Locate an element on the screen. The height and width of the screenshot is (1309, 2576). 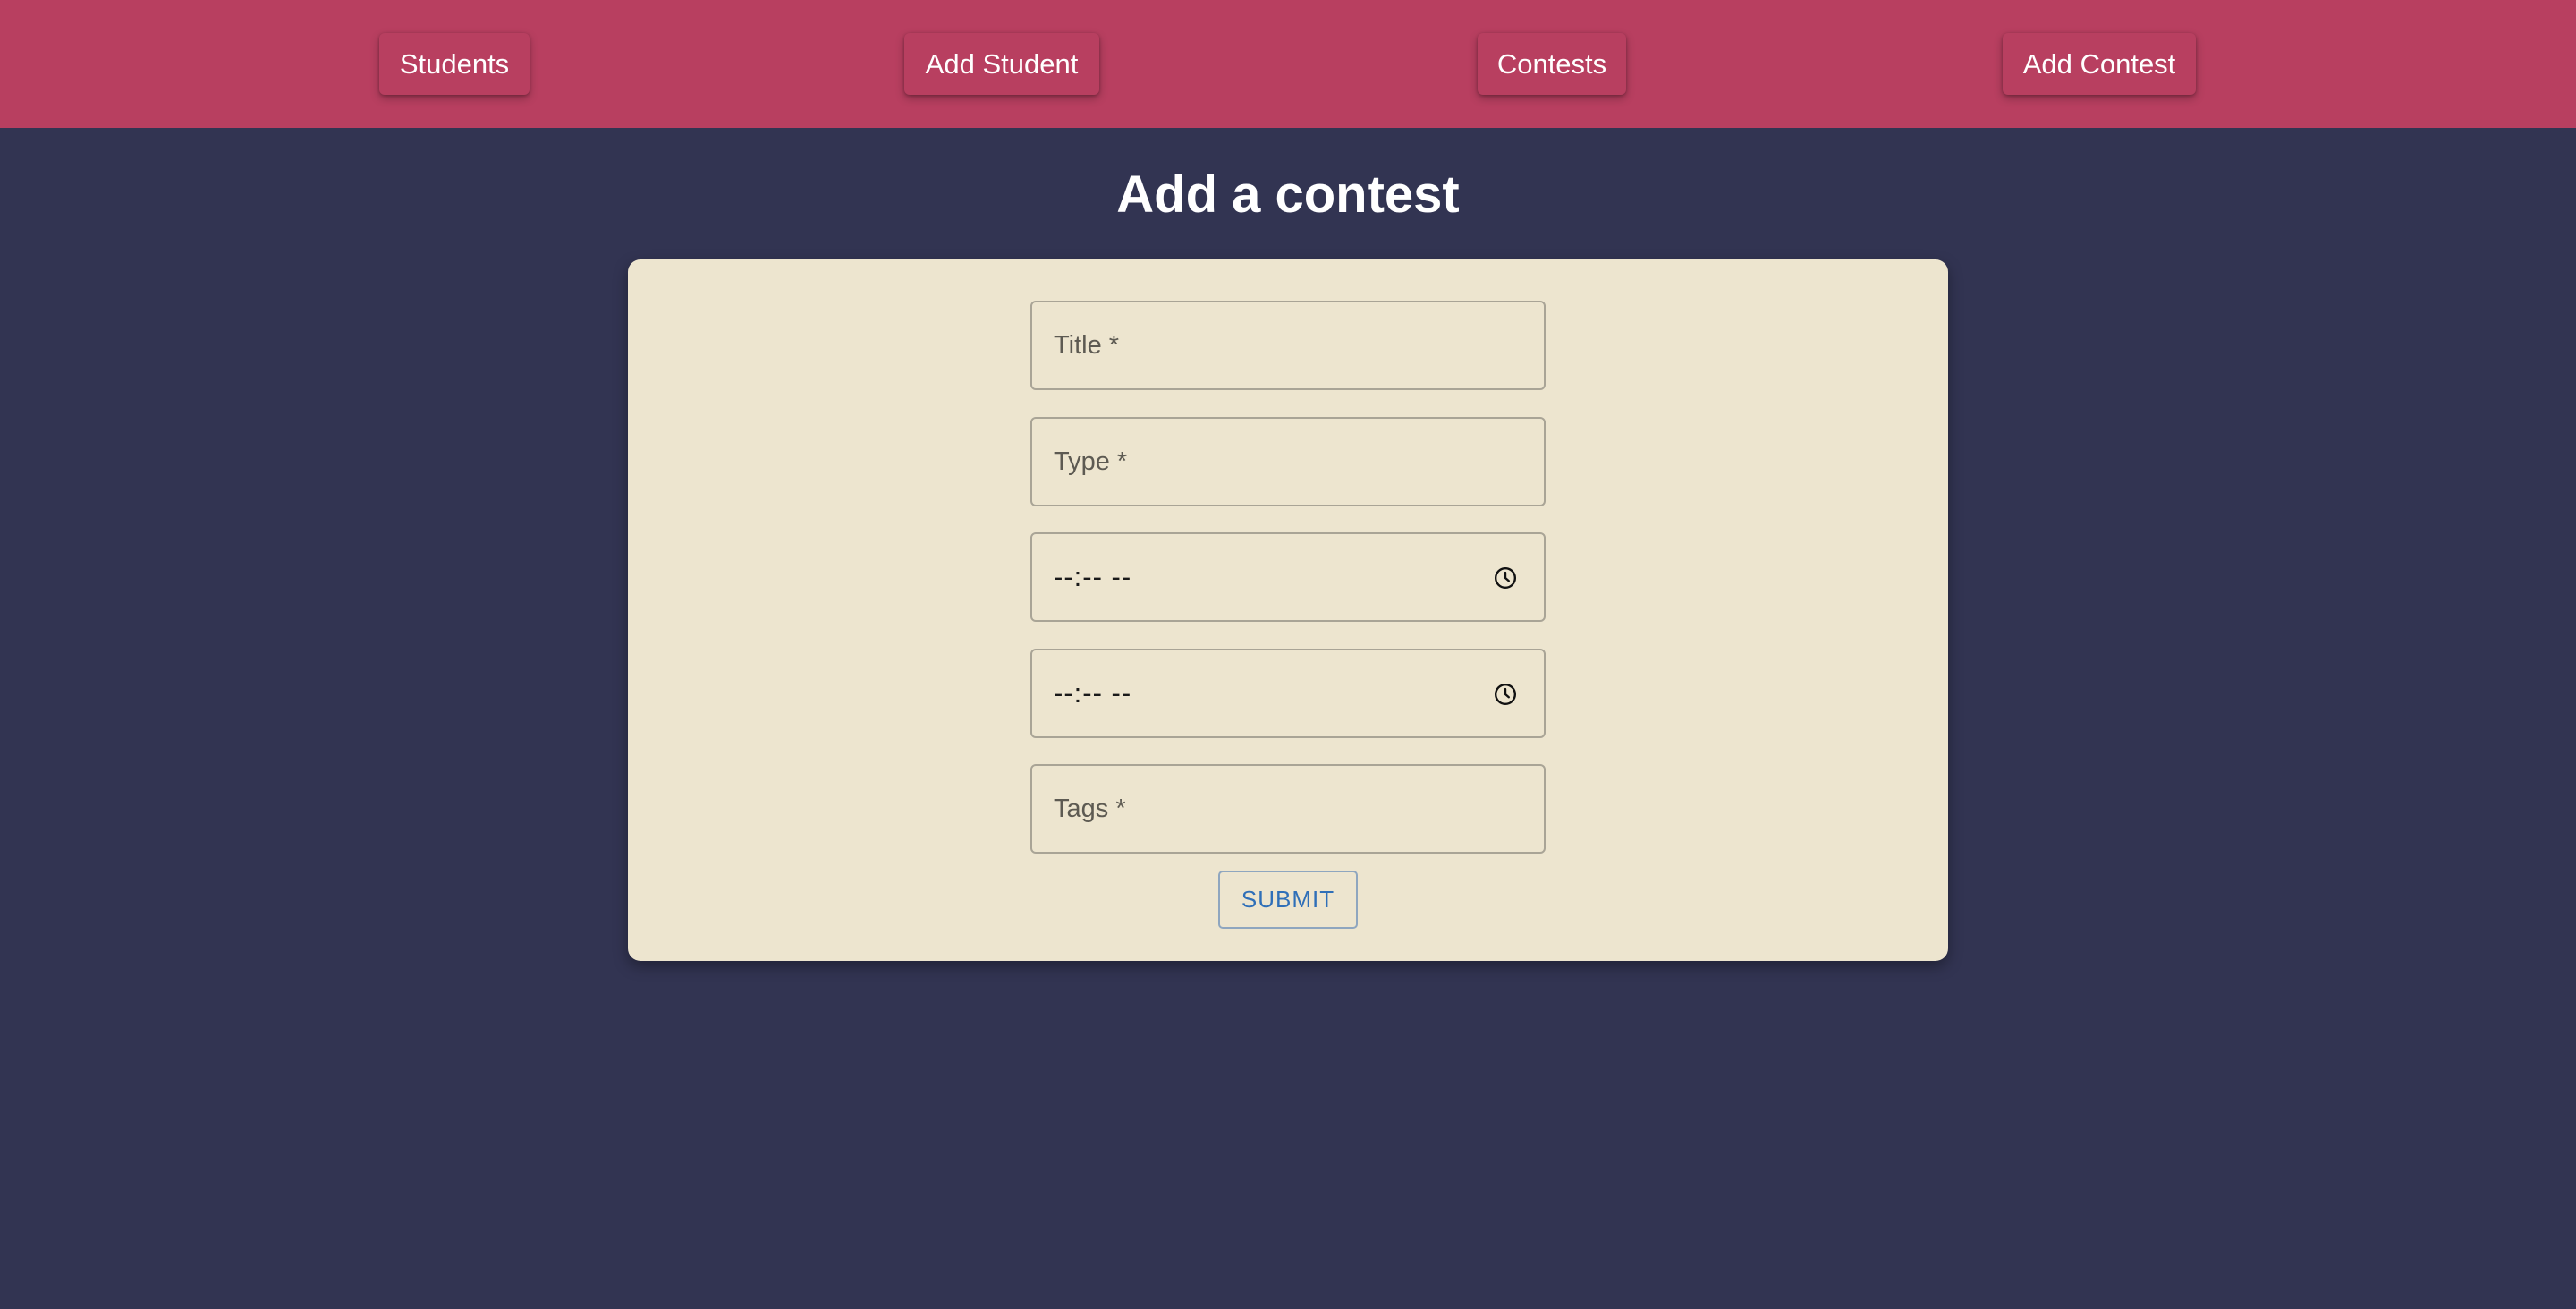
end-time-input: --:-- -- is located at coordinates (1288, 693).